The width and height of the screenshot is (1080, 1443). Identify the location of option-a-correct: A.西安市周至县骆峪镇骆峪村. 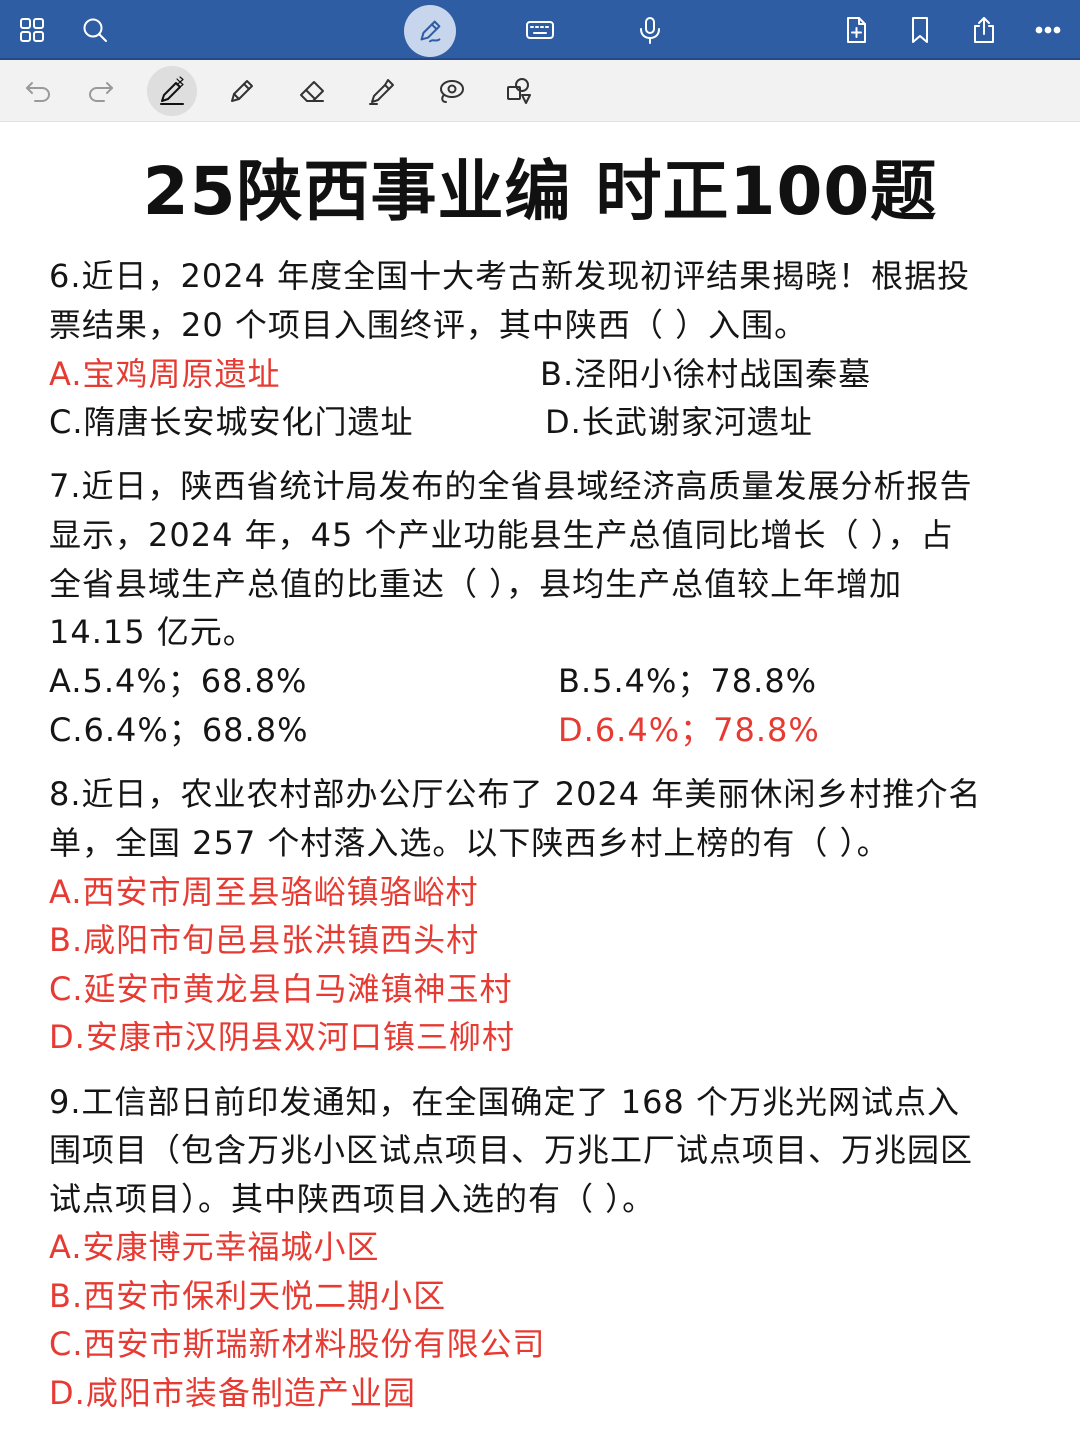
(264, 892).